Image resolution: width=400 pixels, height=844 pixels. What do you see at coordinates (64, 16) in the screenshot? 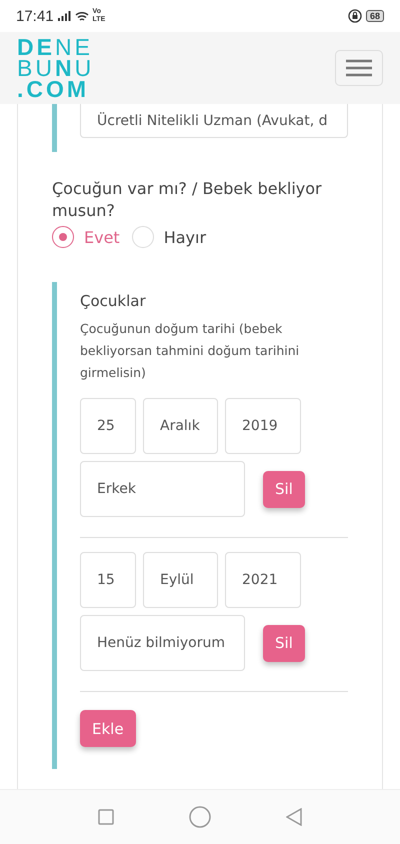
I see `signal-icon` at bounding box center [64, 16].